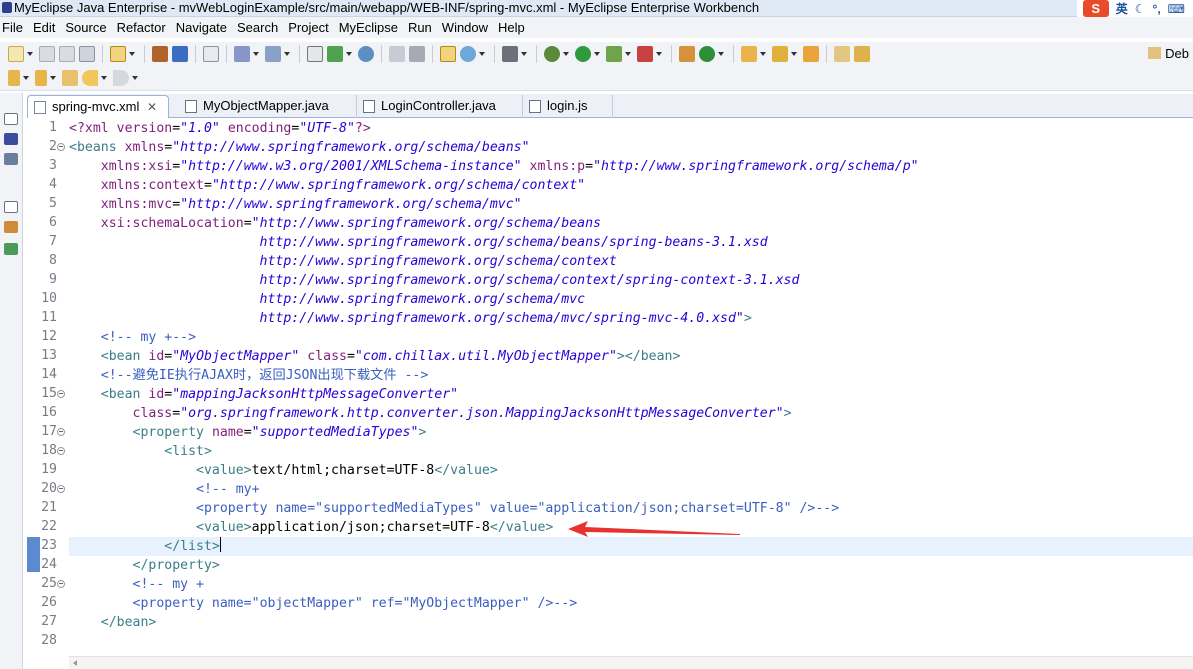 The image size is (1193, 669). Describe the element at coordinates (11, 249) in the screenshot. I see `structure-icon` at that location.